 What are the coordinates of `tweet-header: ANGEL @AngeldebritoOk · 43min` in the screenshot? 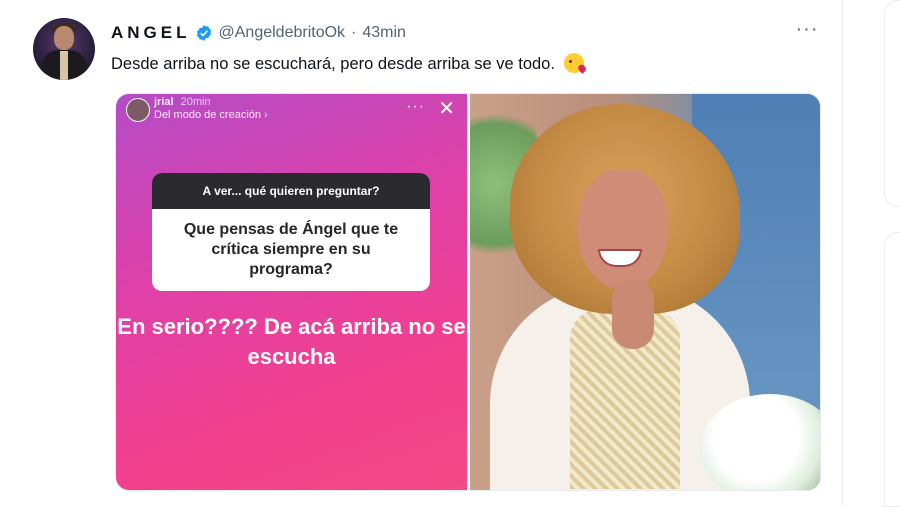 It's located at (258, 33).